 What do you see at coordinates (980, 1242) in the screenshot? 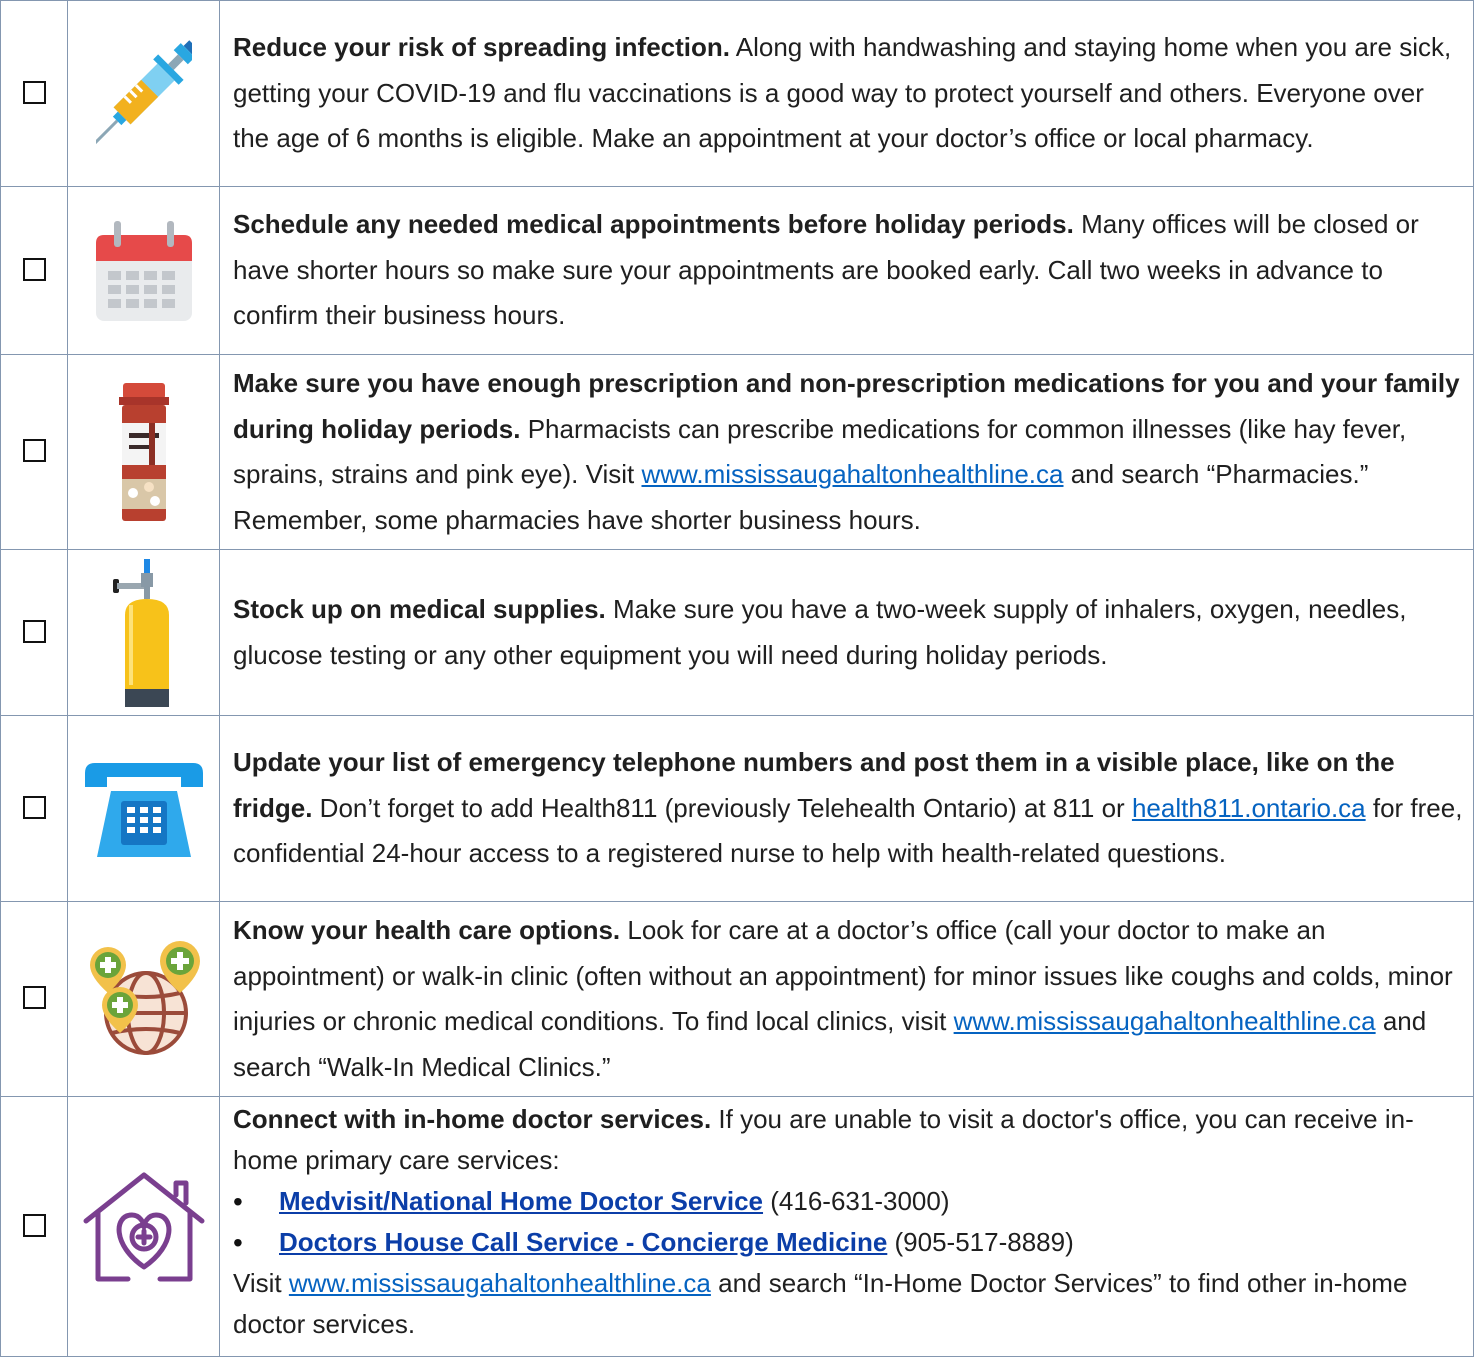
I see `phone-number: (905-517-8889)` at bounding box center [980, 1242].